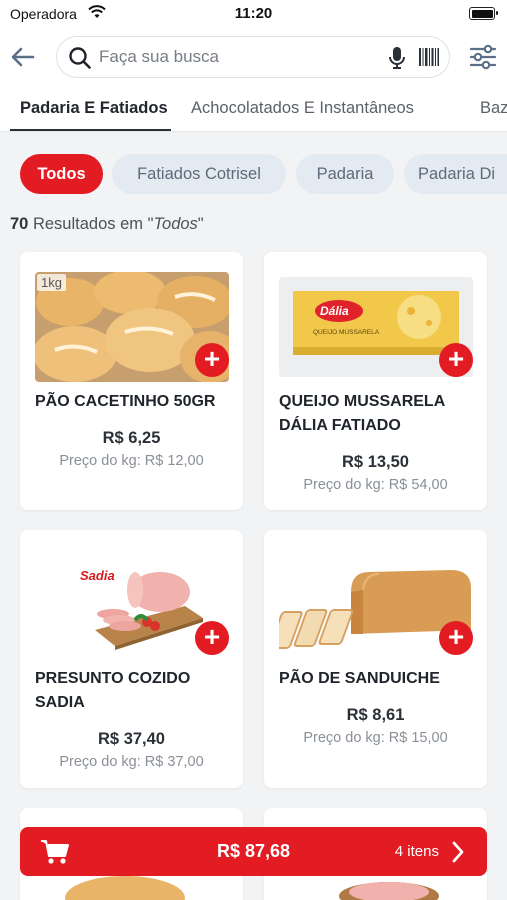 The image size is (507, 900). Describe the element at coordinates (234, 57) in the screenshot. I see `search-input` at that location.